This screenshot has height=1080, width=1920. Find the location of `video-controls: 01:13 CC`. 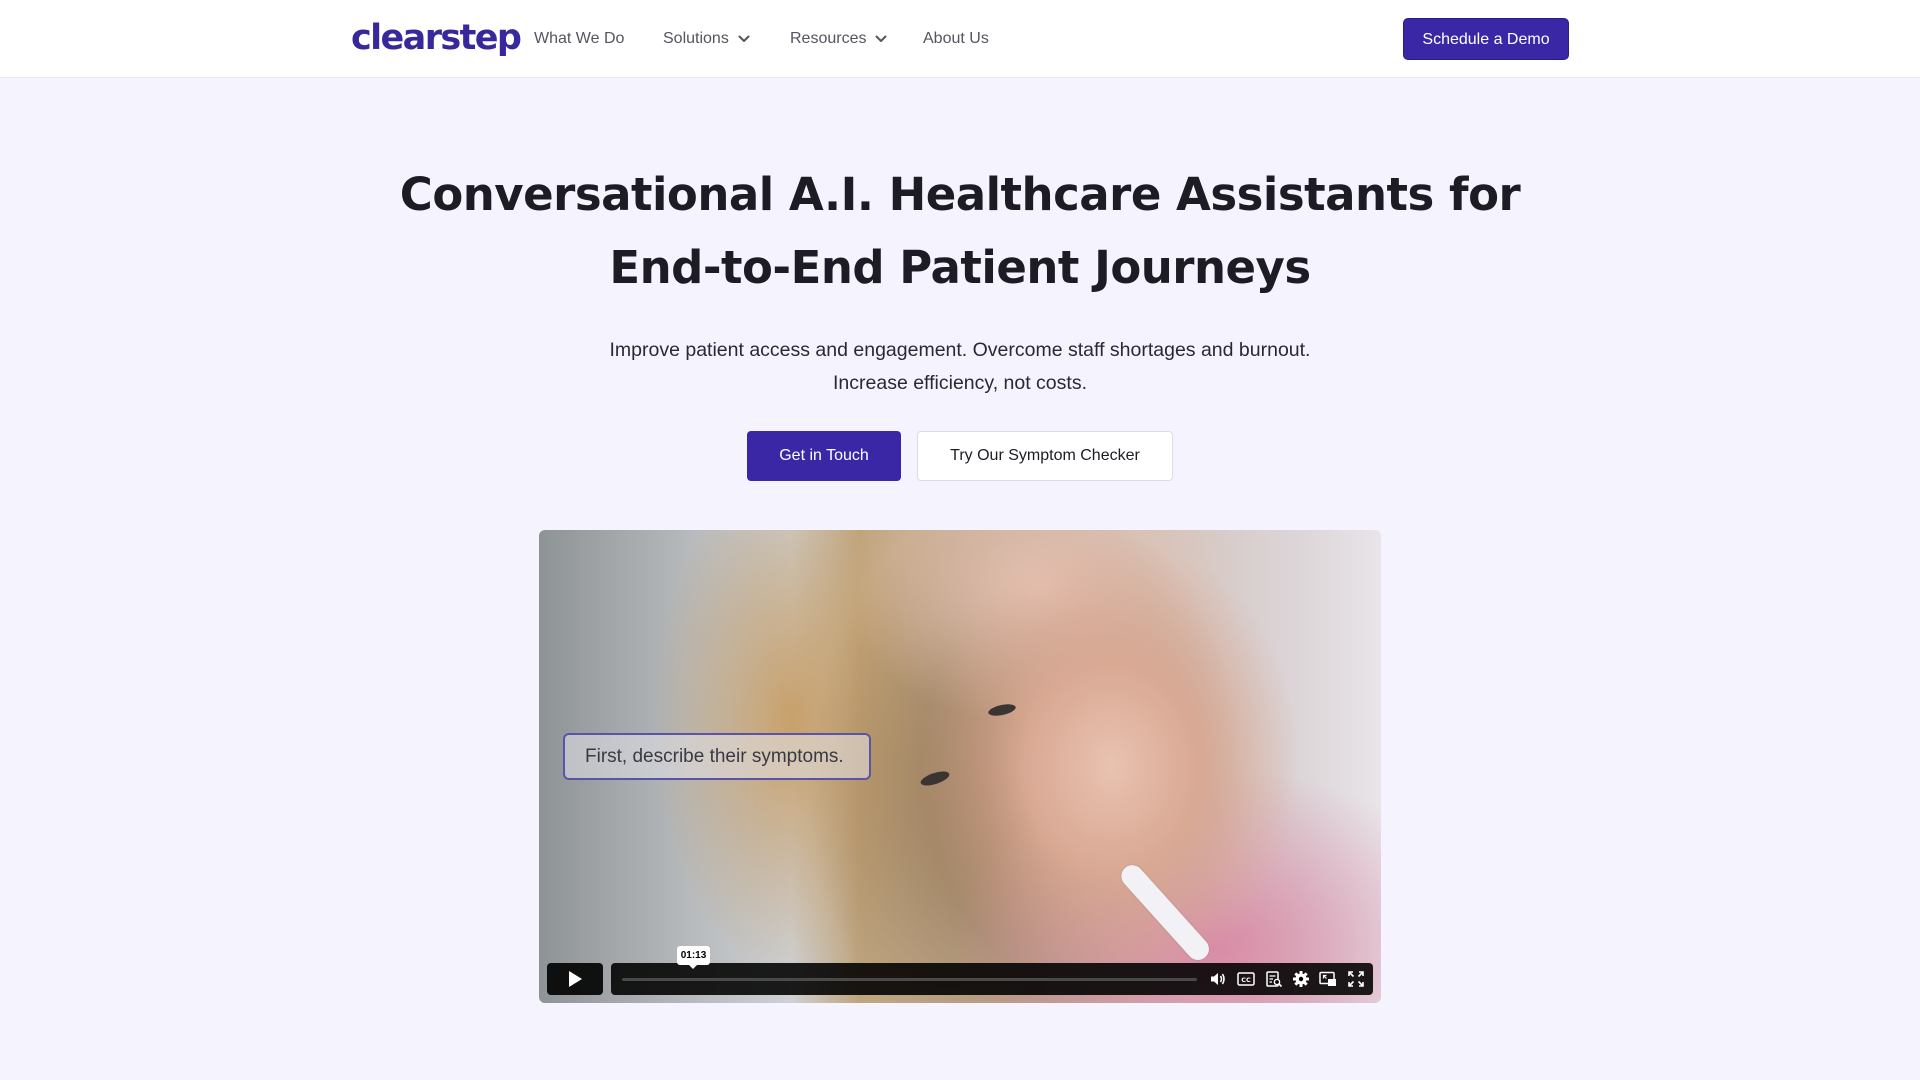

video-controls: 01:13 CC is located at coordinates (960, 970).